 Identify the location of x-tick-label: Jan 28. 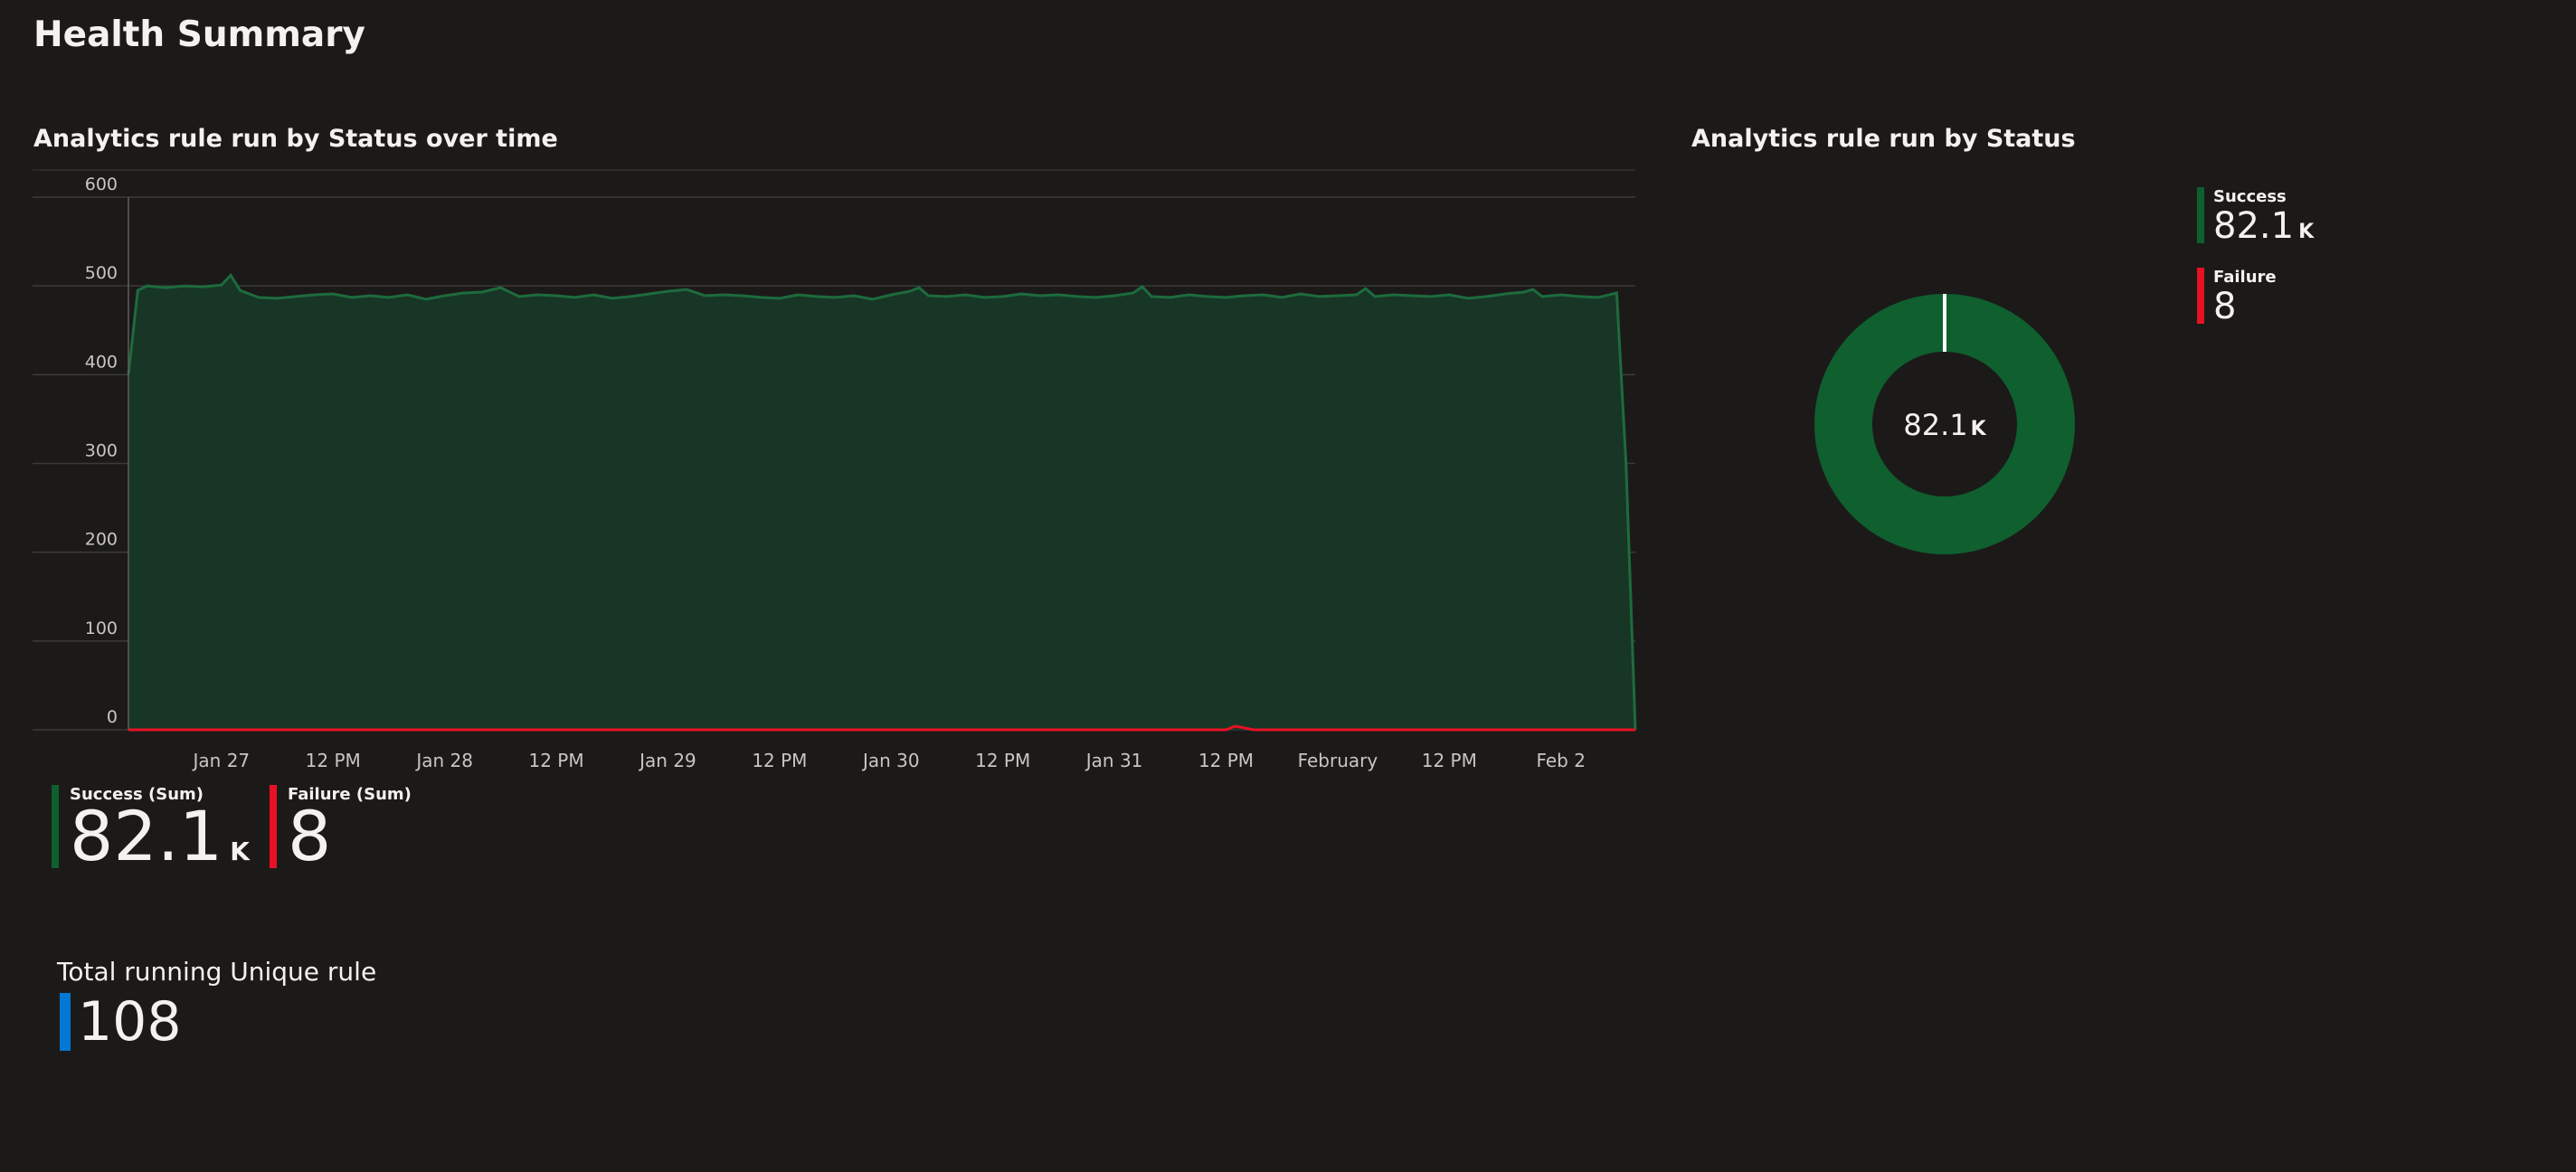
(444, 760).